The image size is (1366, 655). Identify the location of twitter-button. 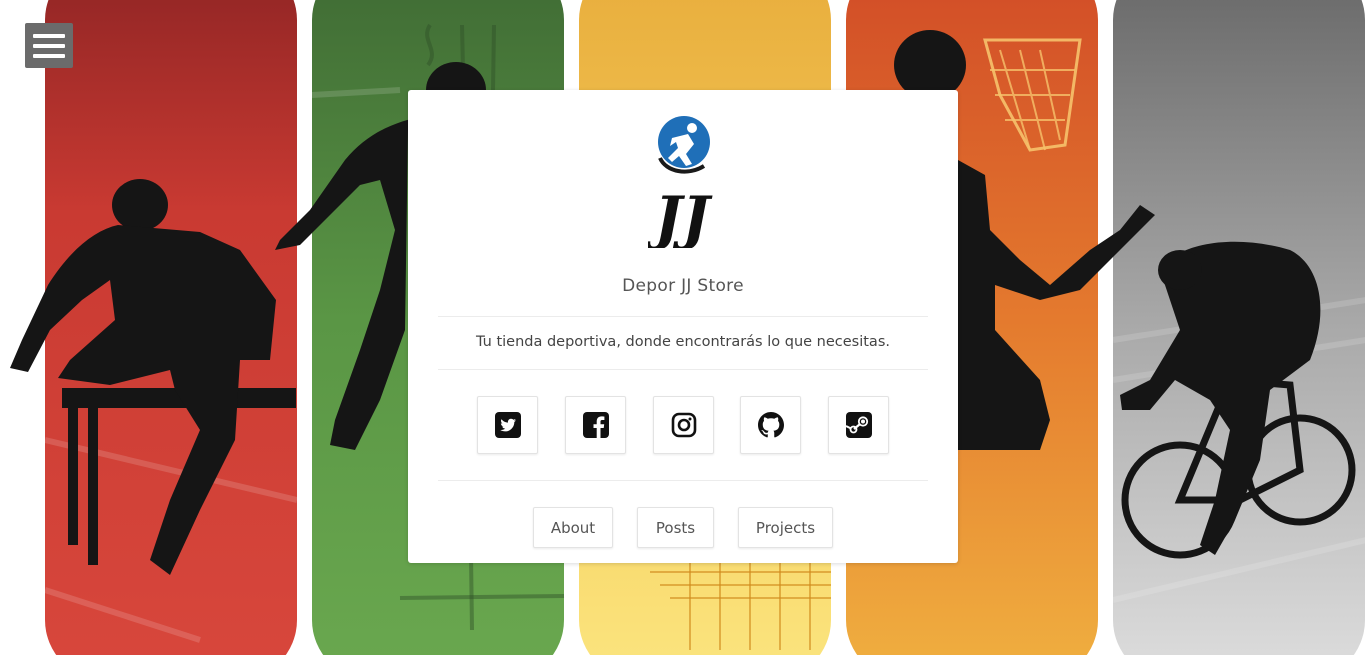
(507, 425).